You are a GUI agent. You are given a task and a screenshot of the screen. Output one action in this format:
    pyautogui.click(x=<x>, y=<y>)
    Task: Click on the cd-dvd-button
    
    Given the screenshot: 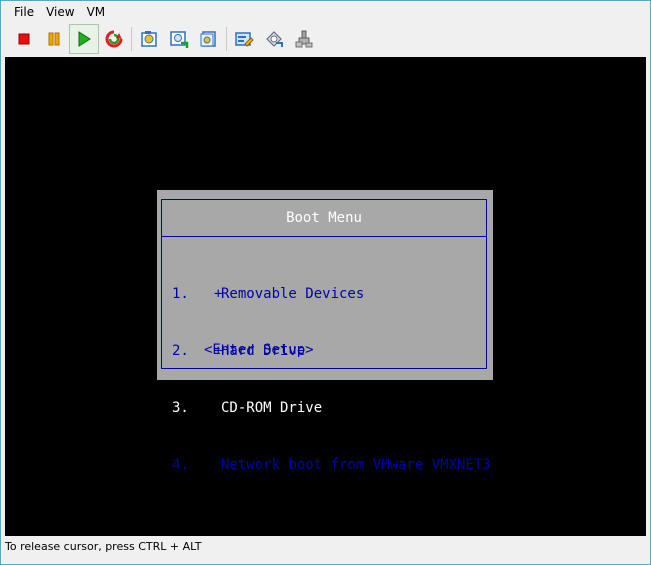 What is the action you would take?
    pyautogui.click(x=274, y=39)
    